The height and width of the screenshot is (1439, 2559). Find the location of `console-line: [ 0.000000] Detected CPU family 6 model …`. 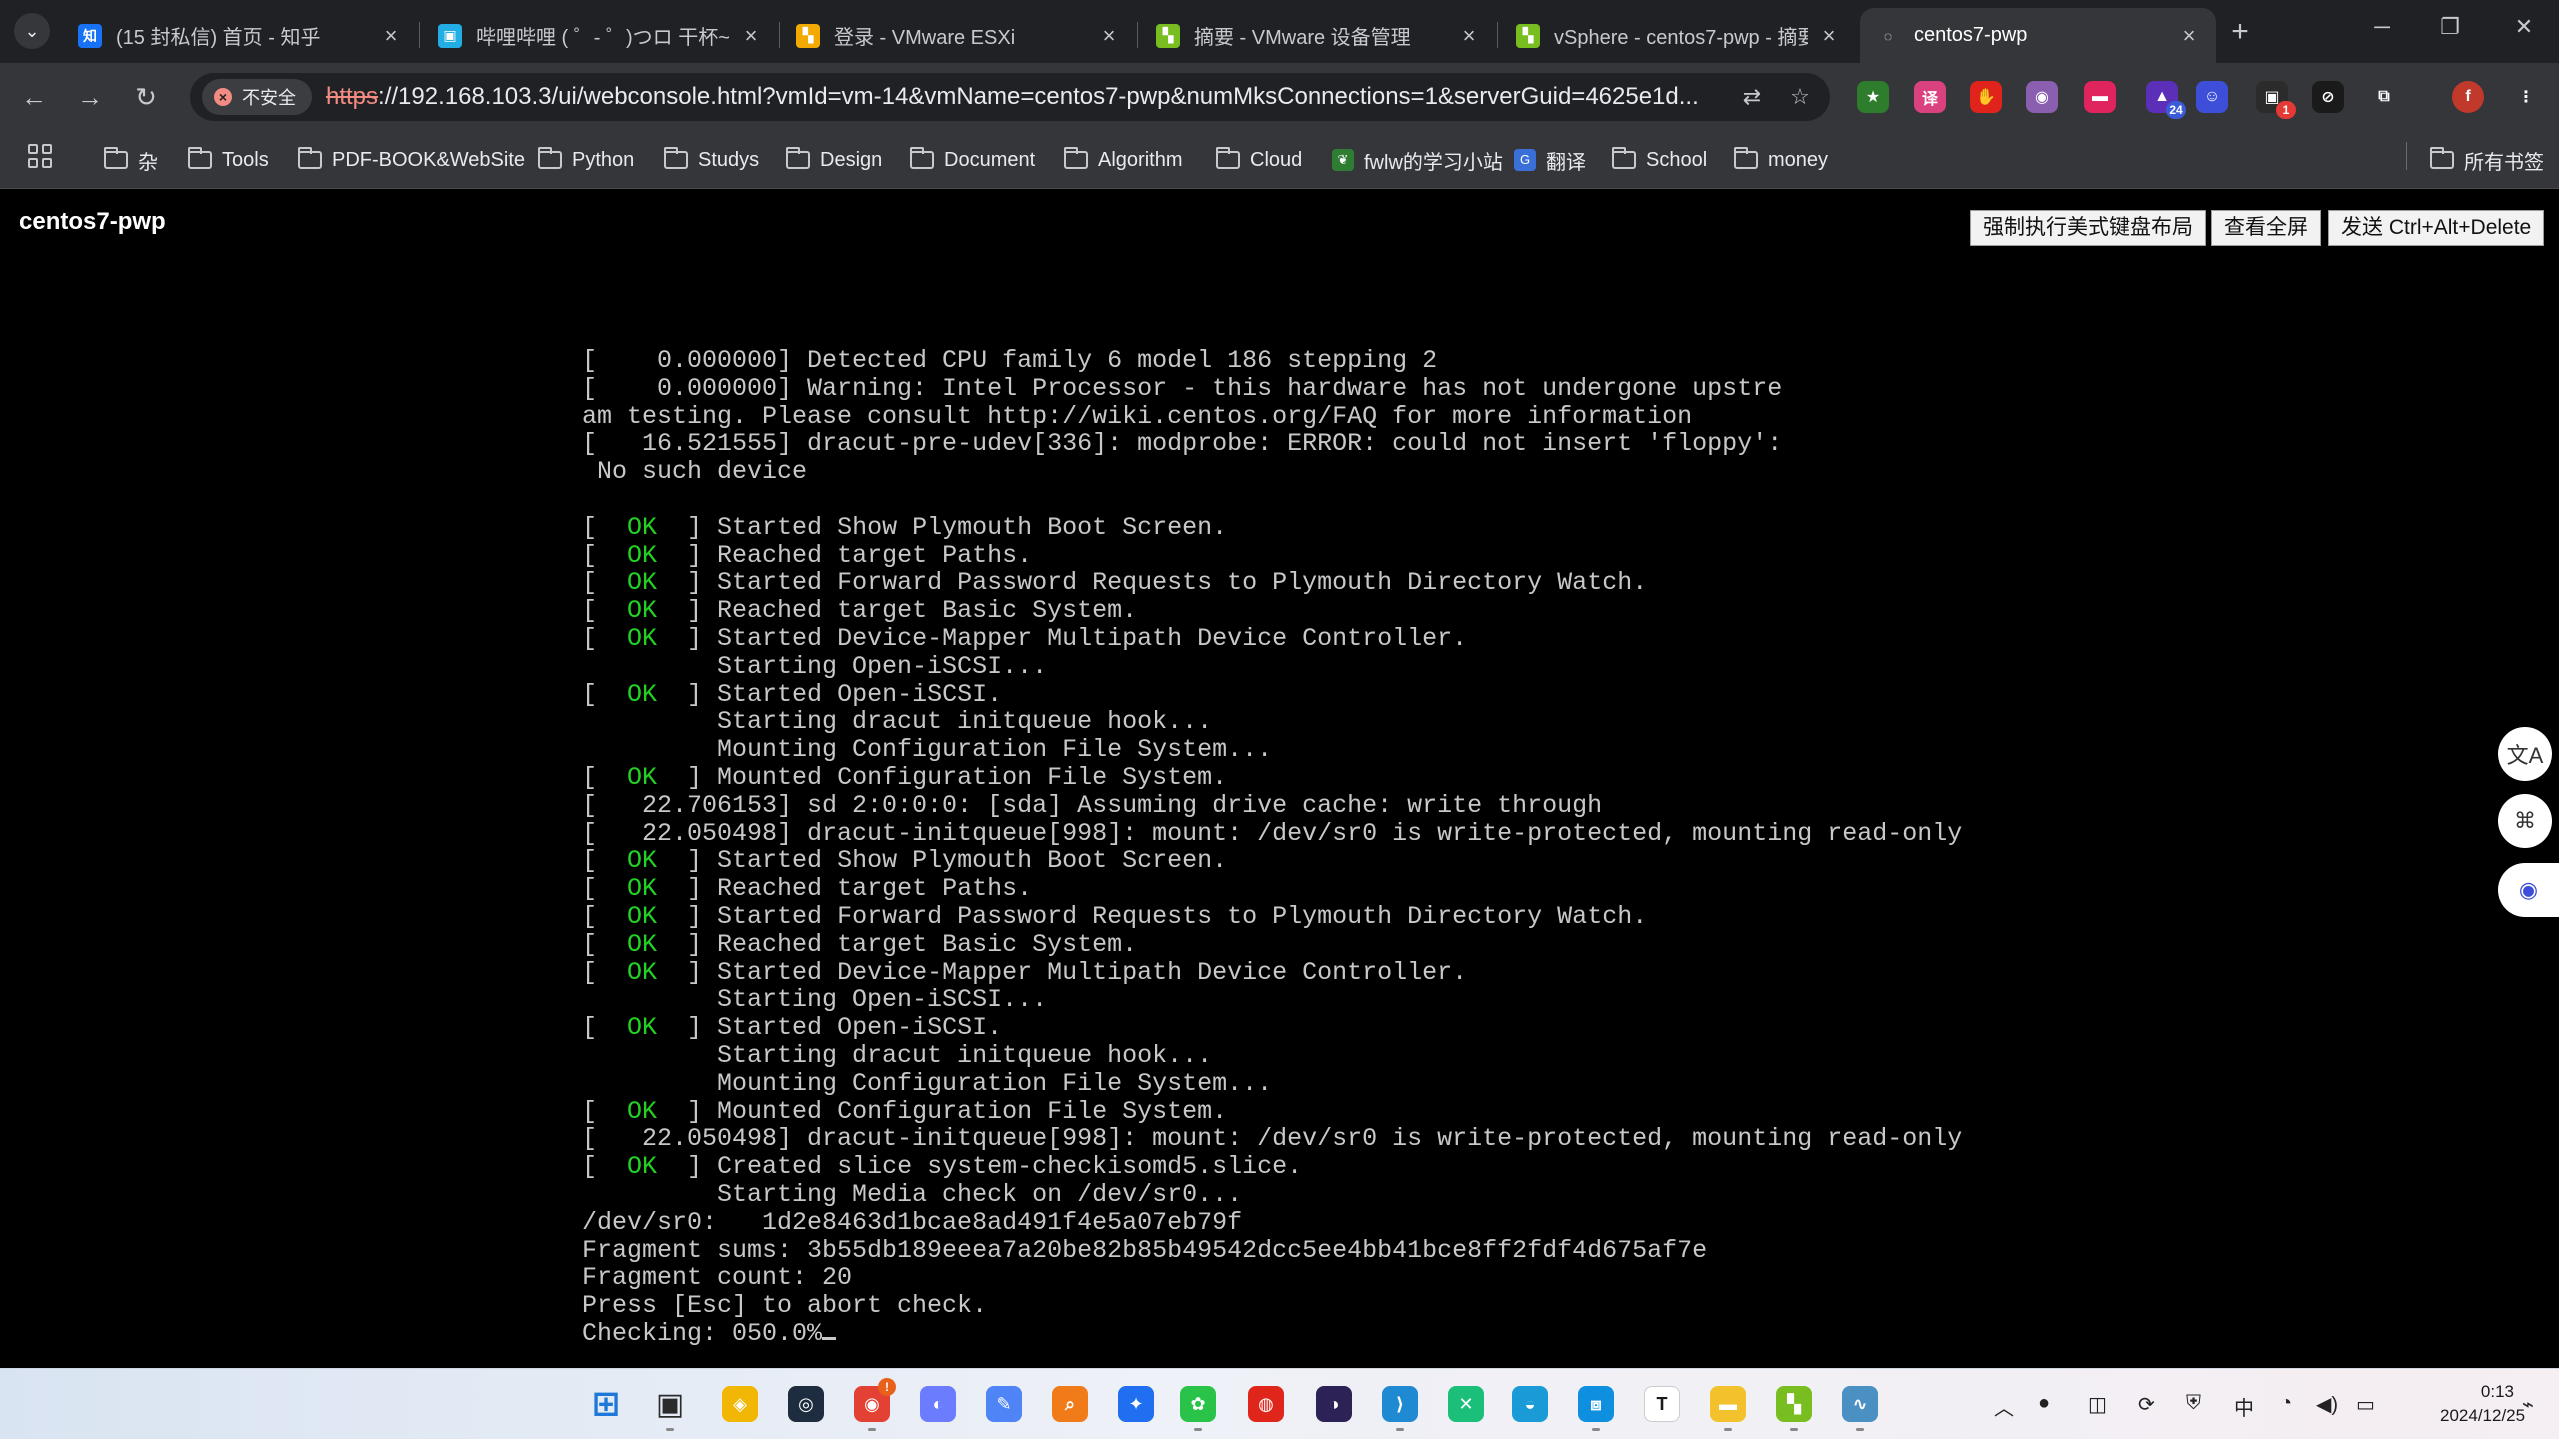

console-line: [ 0.000000] Detected CPU family 6 model … is located at coordinates (1292, 361).